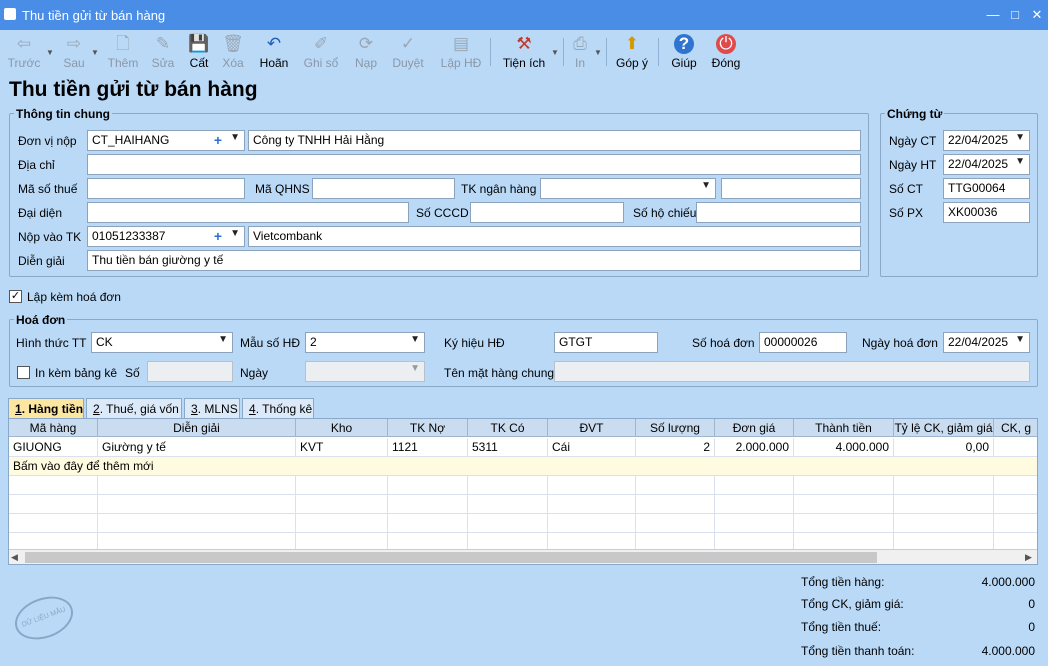  What do you see at coordinates (14, 557) in the screenshot?
I see `scroll-left-icon: ◀` at bounding box center [14, 557].